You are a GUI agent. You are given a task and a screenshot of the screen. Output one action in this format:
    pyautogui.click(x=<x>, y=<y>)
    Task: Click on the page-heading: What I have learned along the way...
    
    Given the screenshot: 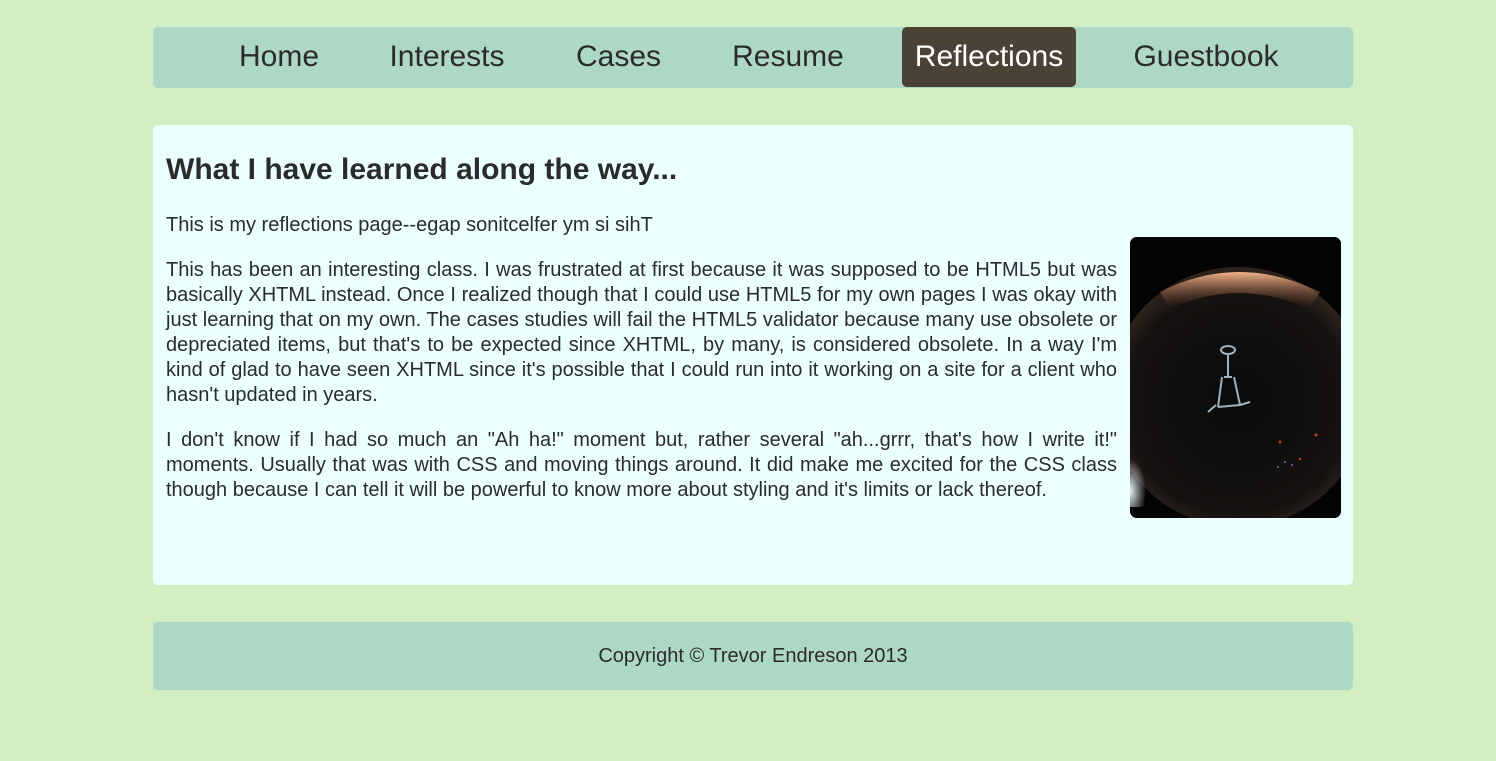 What is the action you would take?
    pyautogui.click(x=422, y=169)
    